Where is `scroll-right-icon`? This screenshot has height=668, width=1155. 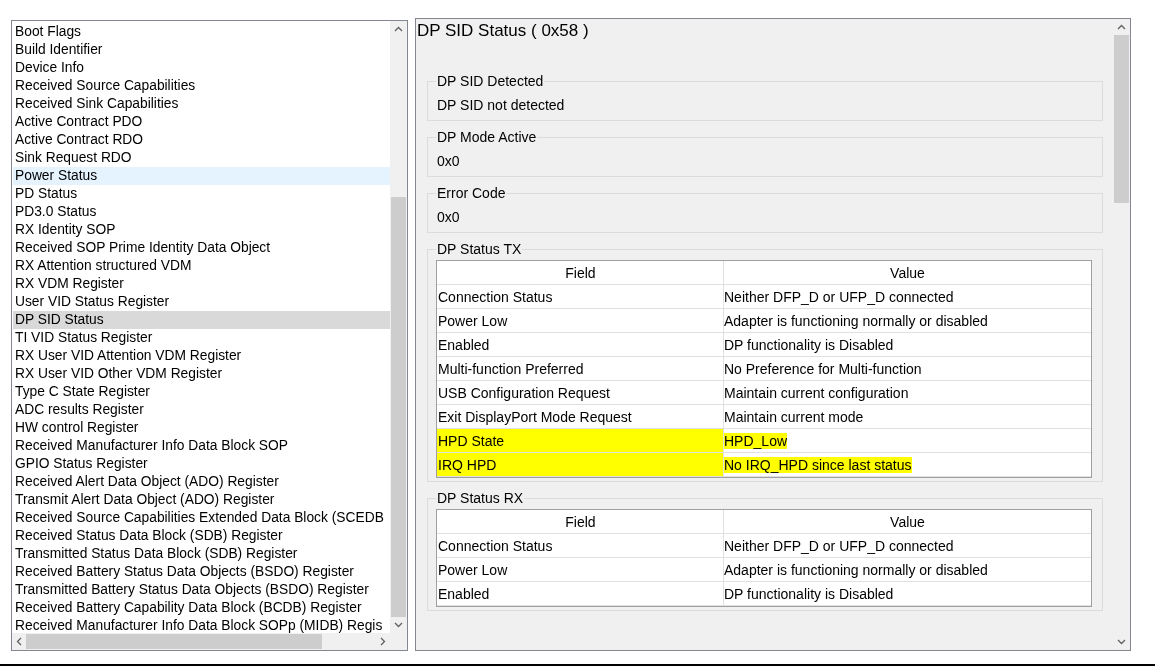 scroll-right-icon is located at coordinates (383, 641).